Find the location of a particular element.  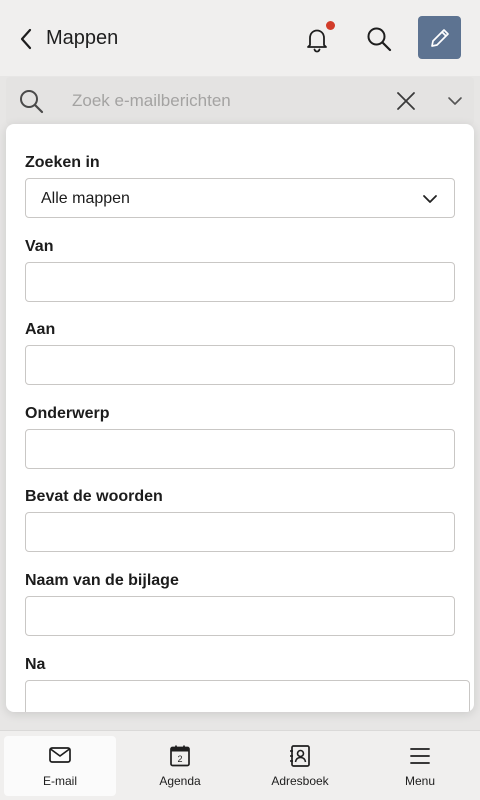

from-label: Van is located at coordinates (39, 246).